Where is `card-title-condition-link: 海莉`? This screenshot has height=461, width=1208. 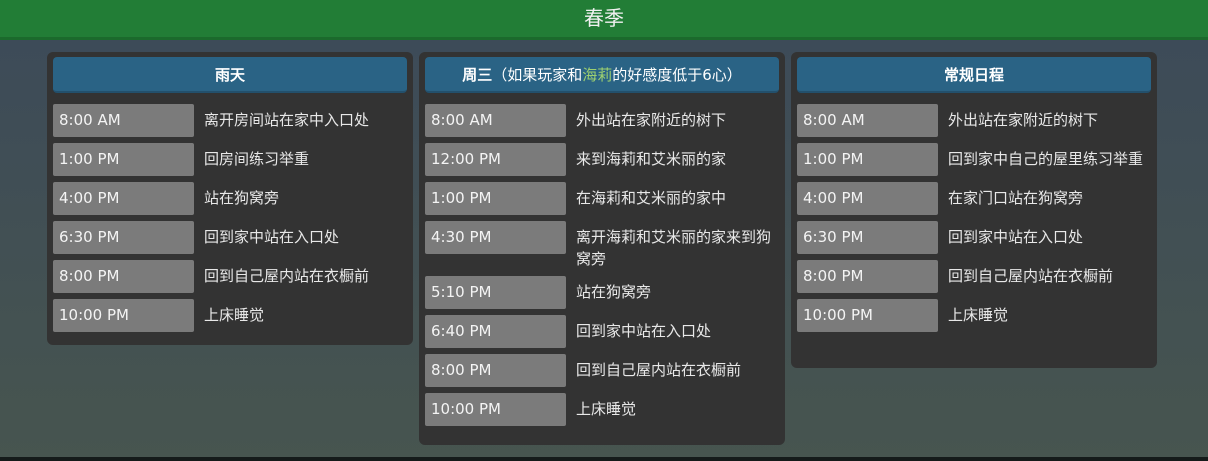
card-title-condition-link: 海莉 is located at coordinates (597, 75).